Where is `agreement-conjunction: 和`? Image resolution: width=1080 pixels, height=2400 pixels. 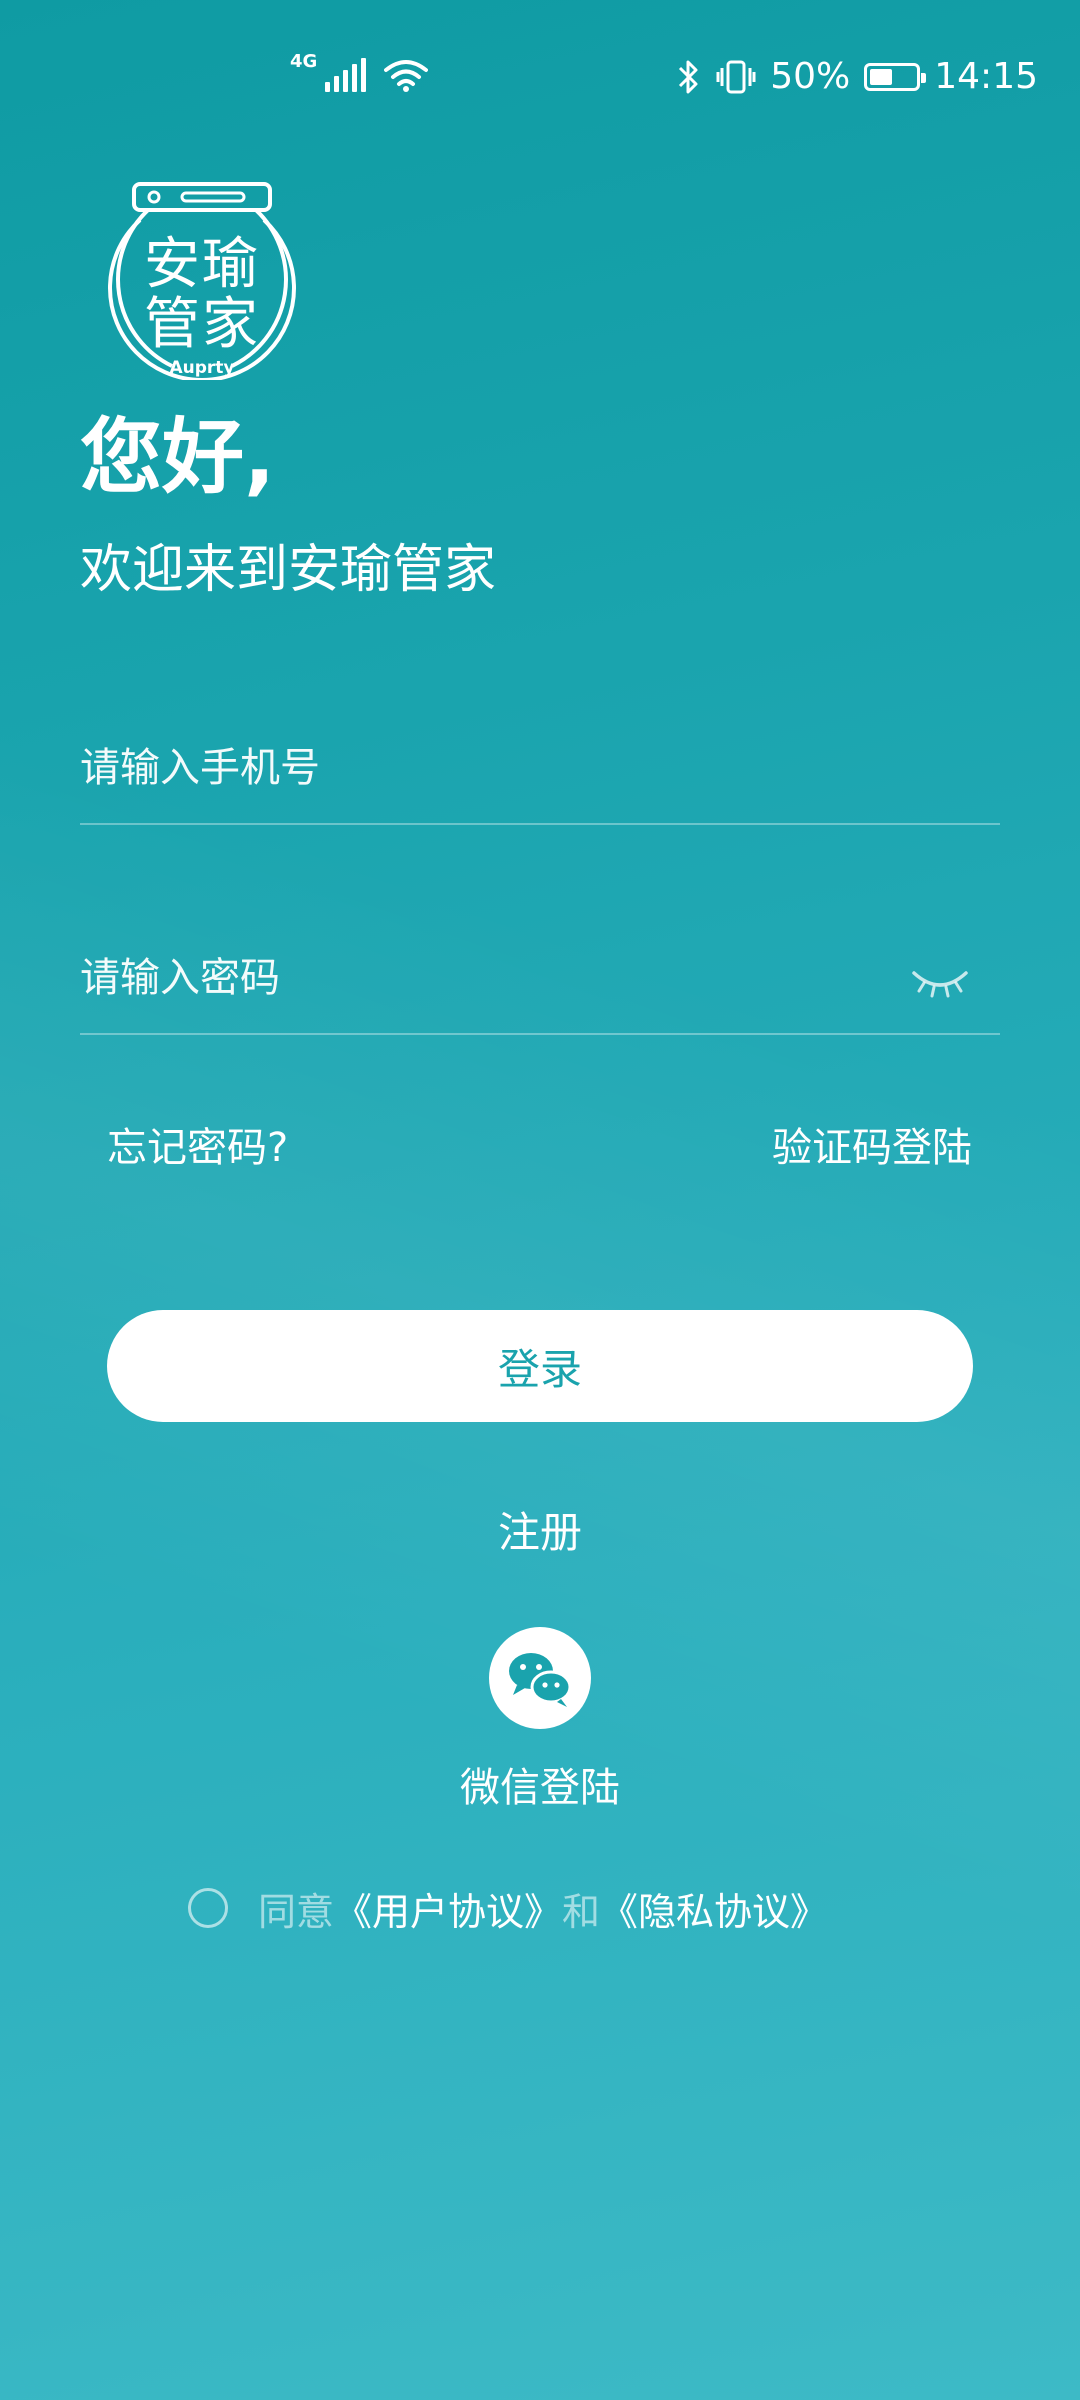 agreement-conjunction: 和 is located at coordinates (581, 1911).